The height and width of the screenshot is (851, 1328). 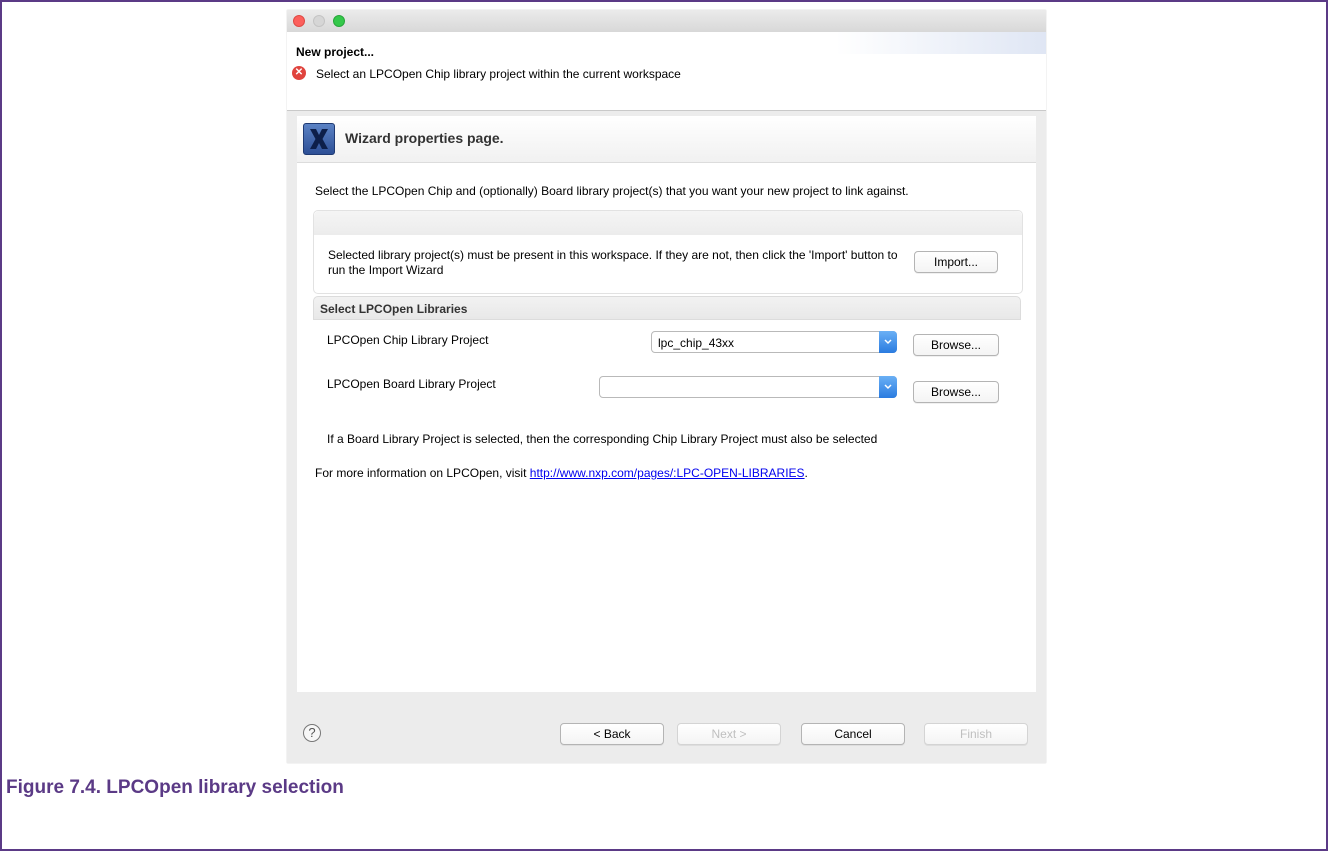 What do you see at coordinates (424, 138) in the screenshot?
I see `wizard-page-title: Wizard properties page.` at bounding box center [424, 138].